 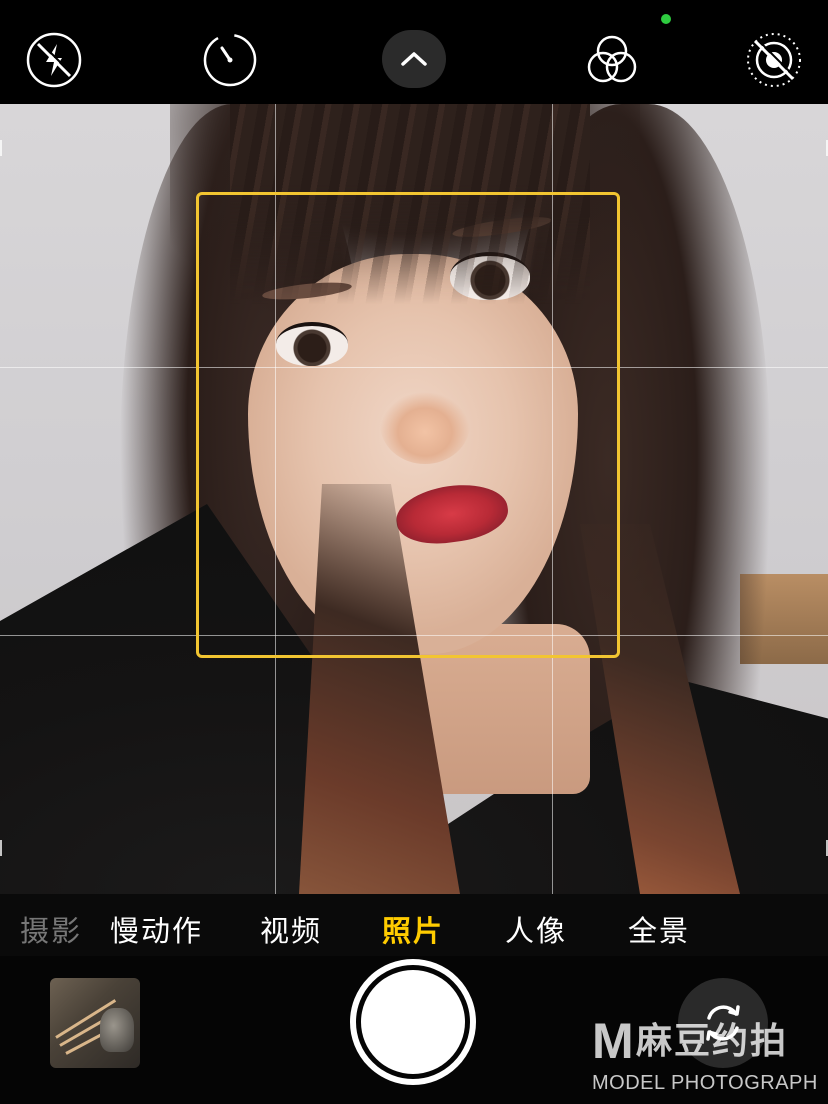 I want to click on watermark-brand-cn: 麻豆约拍, so click(x=712, y=1041).